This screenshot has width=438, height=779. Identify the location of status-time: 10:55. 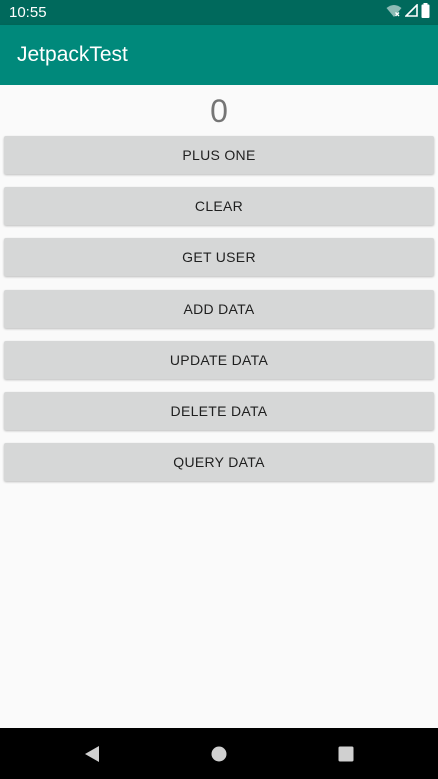
(28, 12).